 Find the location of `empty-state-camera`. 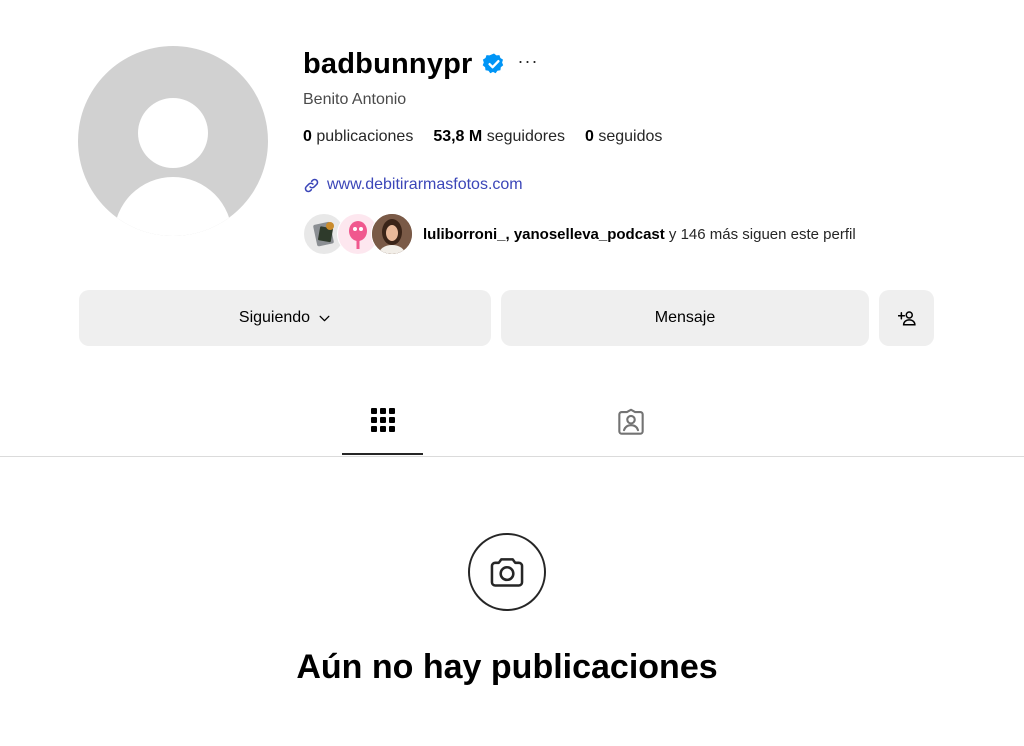

empty-state-camera is located at coordinates (507, 572).